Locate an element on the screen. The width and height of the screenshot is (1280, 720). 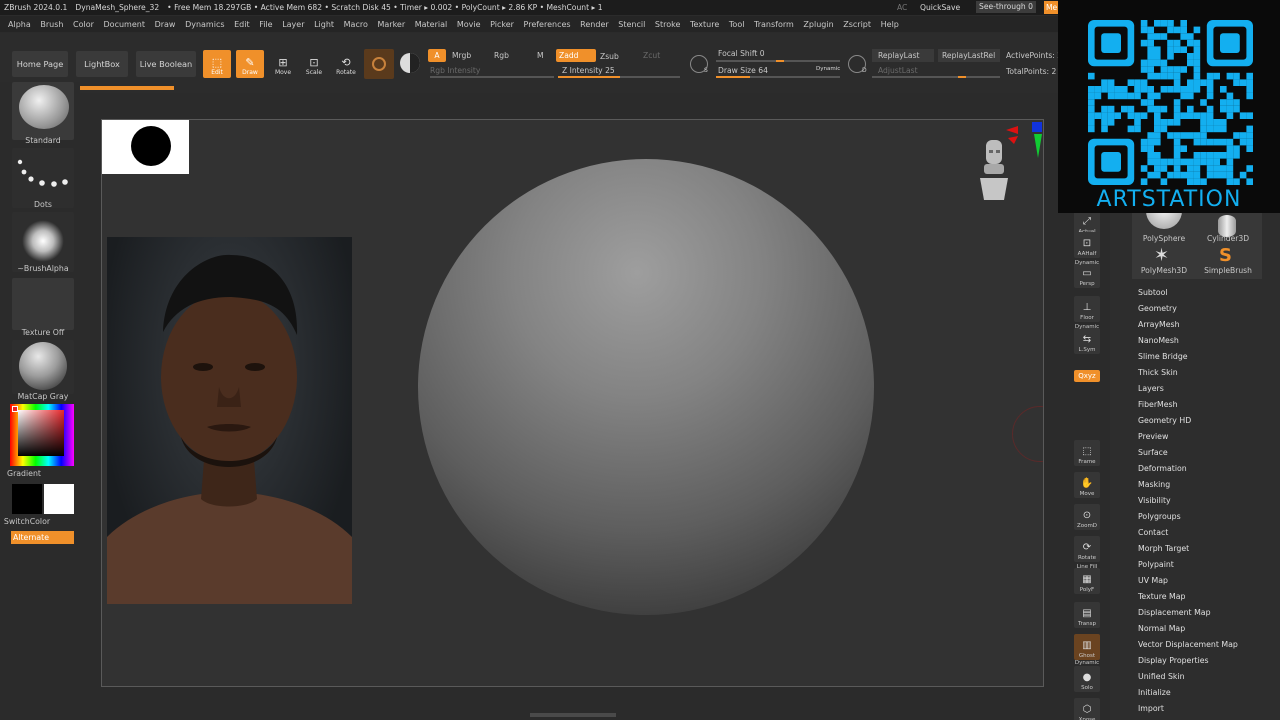
scale-button: ⊡ Scale is located at coordinates (314, 64).